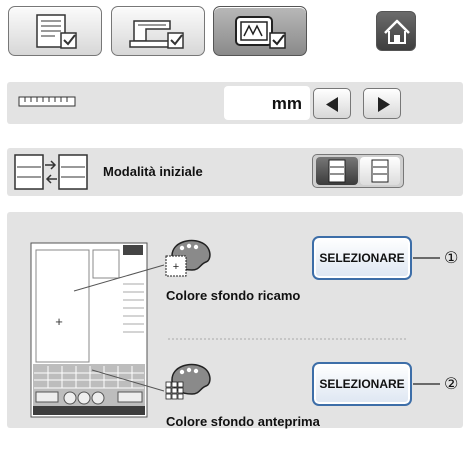 The image size is (470, 459). What do you see at coordinates (451, 383) in the screenshot?
I see `callout-2: ②` at bounding box center [451, 383].